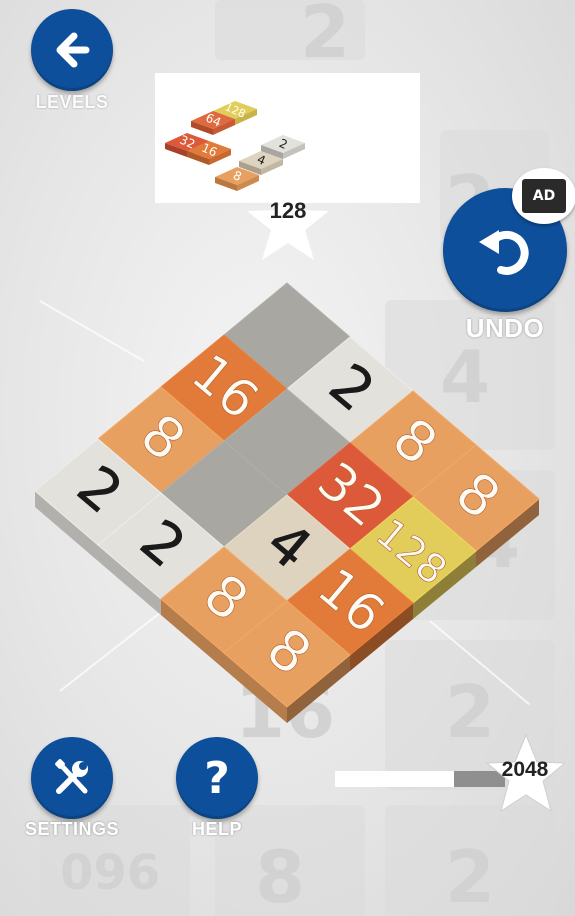 This screenshot has height=916, width=575. I want to click on settings-button, so click(72, 778).